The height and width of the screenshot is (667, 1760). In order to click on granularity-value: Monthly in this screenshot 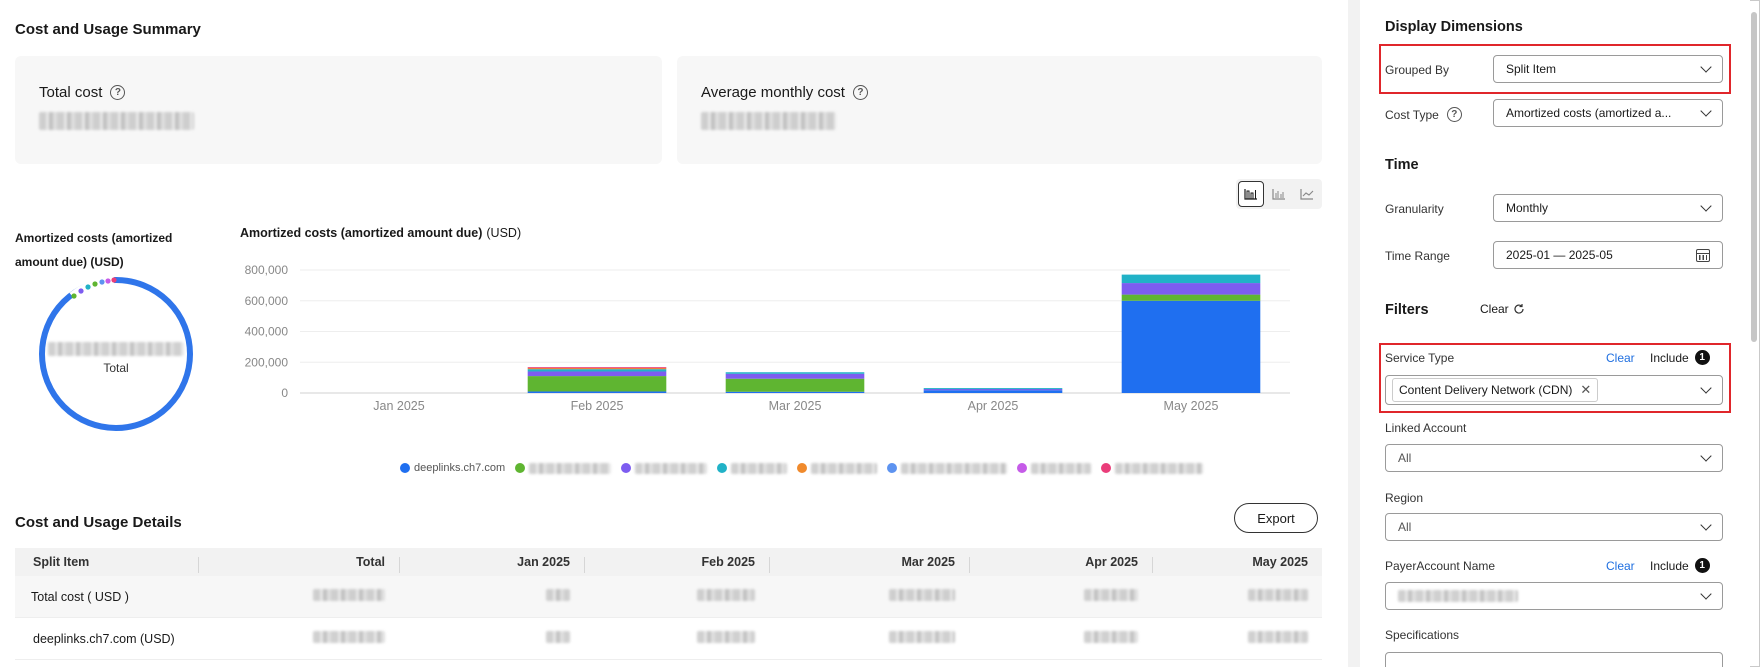, I will do `click(1527, 208)`.